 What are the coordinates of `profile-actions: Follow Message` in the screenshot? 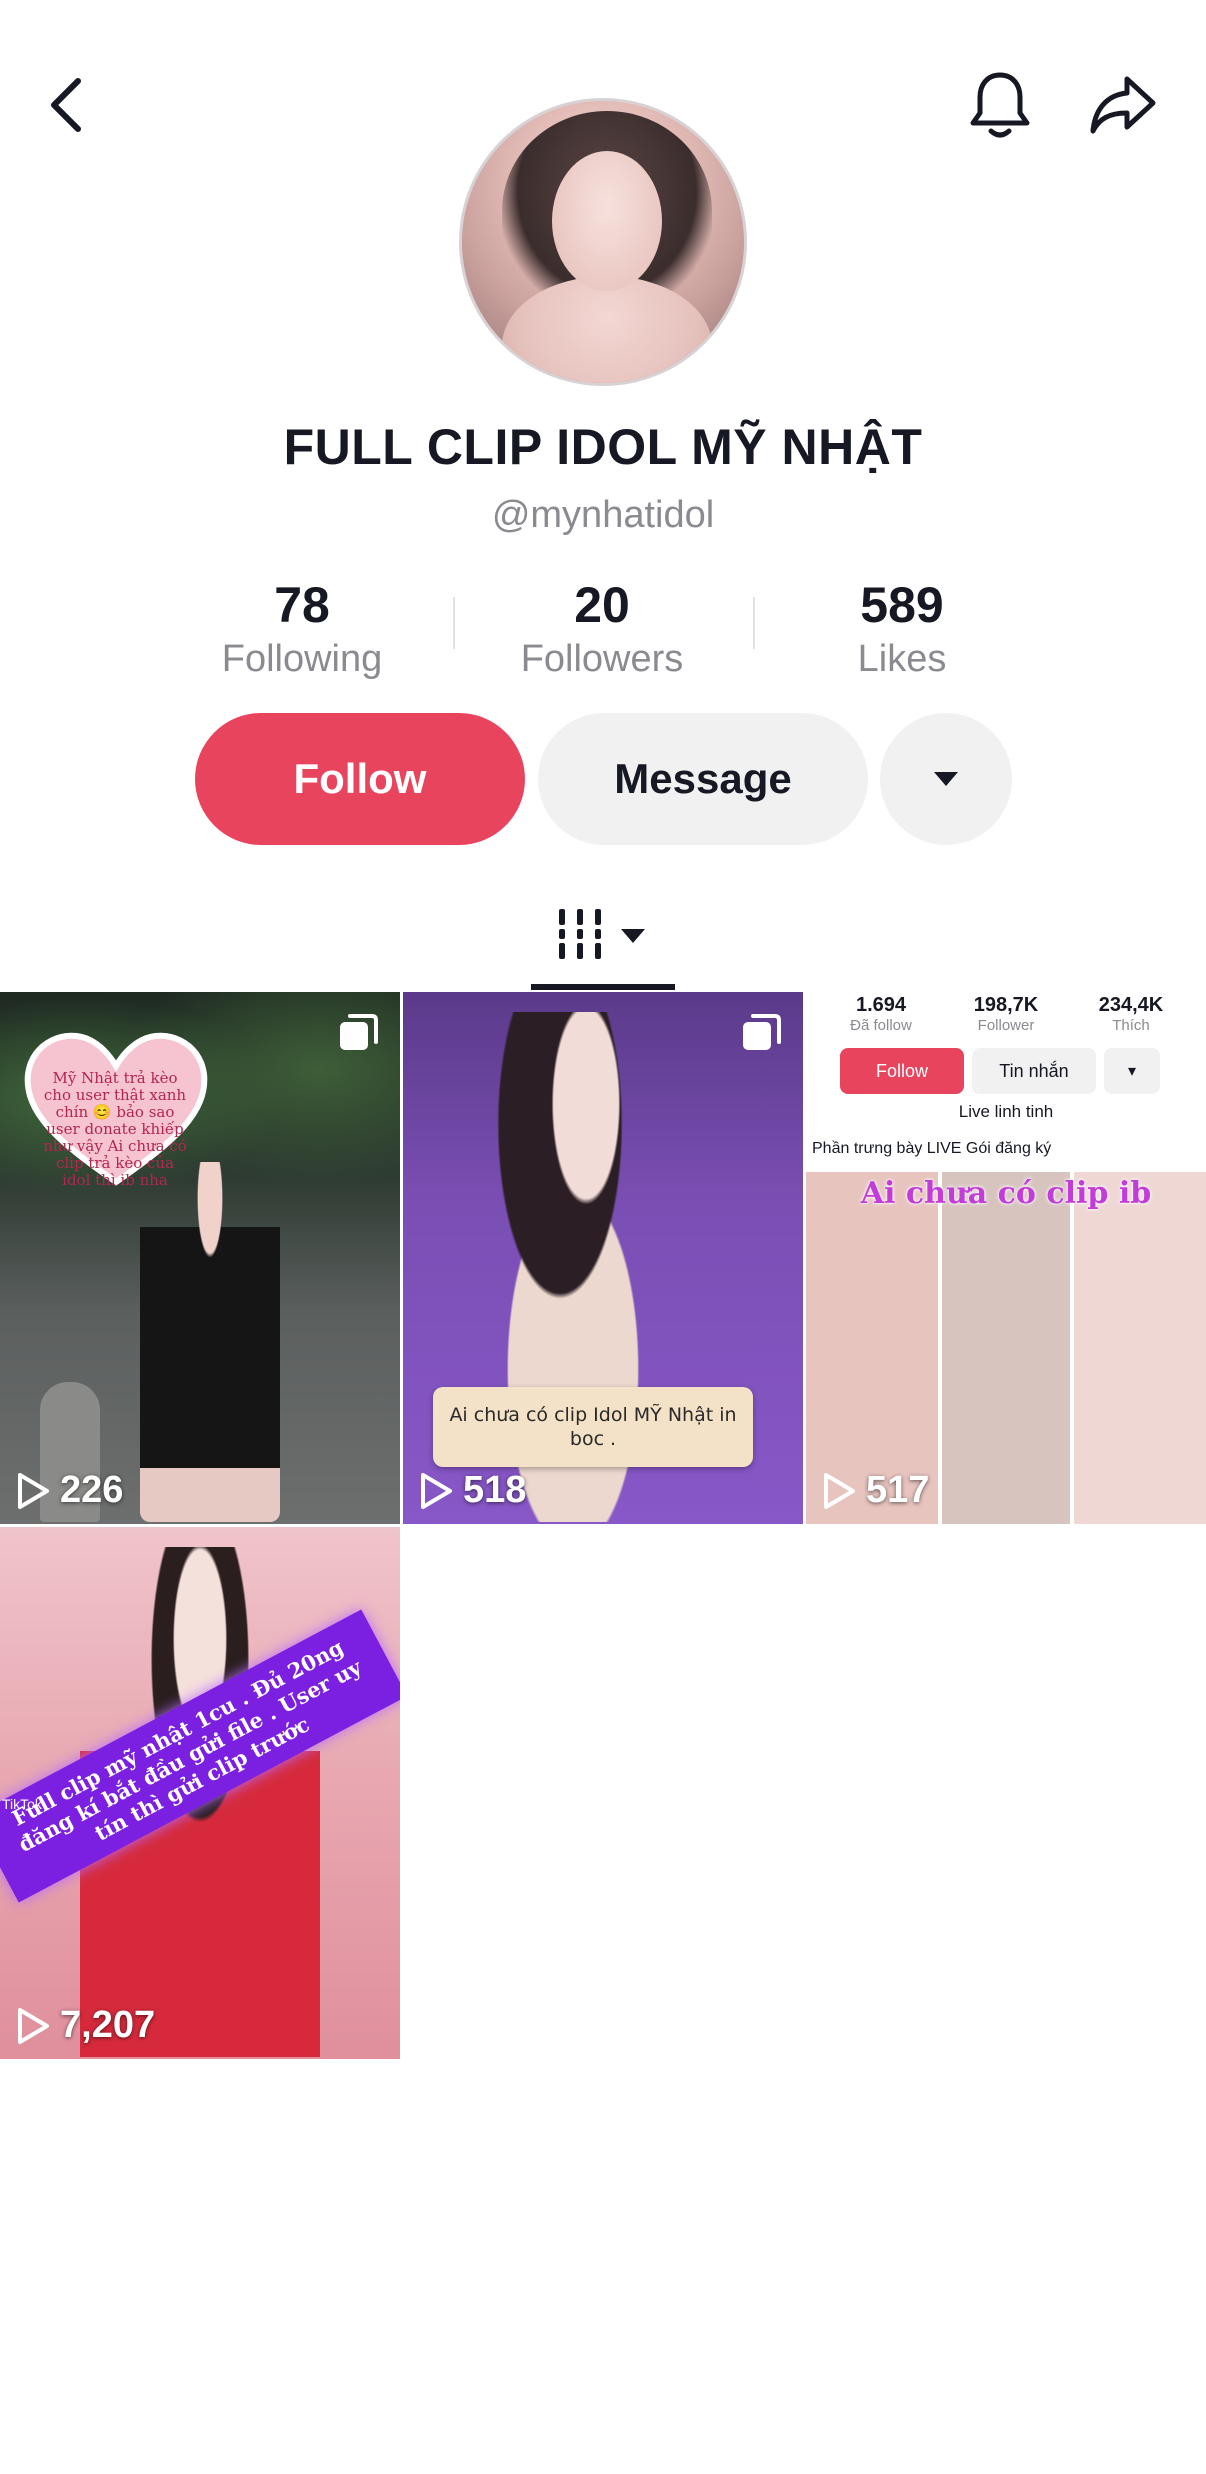 It's located at (603, 779).